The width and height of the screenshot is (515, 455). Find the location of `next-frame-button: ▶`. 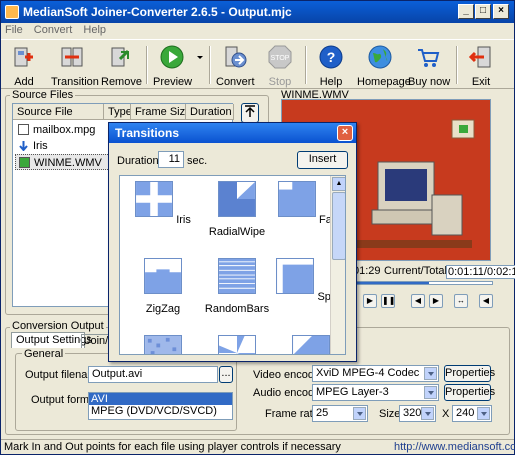

next-frame-button: ▶ is located at coordinates (436, 301).